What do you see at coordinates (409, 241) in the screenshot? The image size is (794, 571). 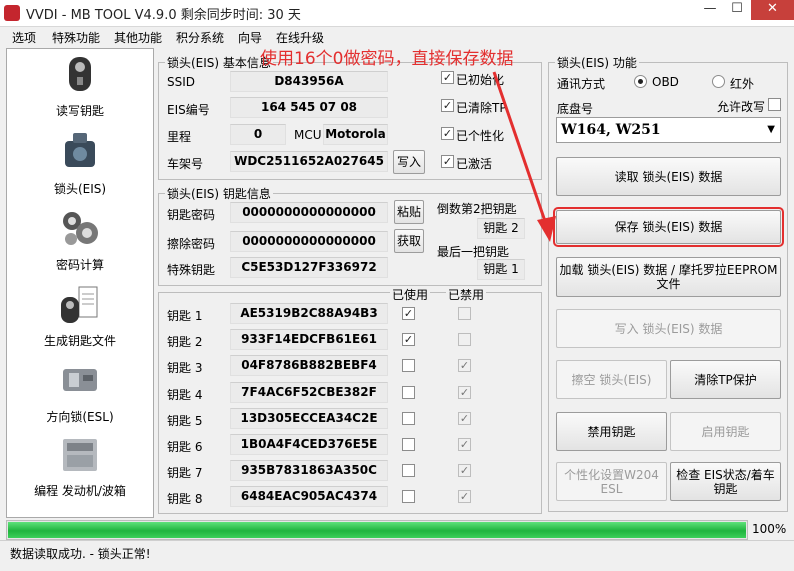 I see `get-button: 获取` at bounding box center [409, 241].